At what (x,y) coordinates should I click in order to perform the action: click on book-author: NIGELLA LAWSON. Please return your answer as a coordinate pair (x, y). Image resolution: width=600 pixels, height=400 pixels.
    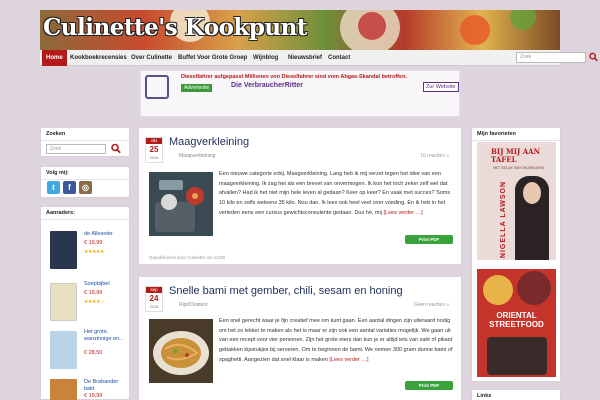
    Looking at the image, I should click on (504, 219).